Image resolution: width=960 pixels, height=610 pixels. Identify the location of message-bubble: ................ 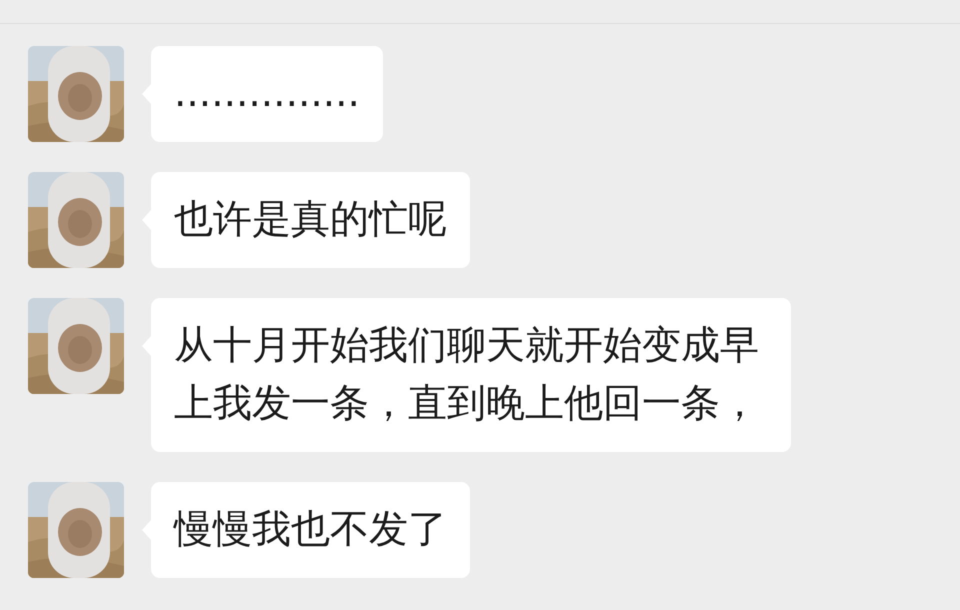
(267, 94).